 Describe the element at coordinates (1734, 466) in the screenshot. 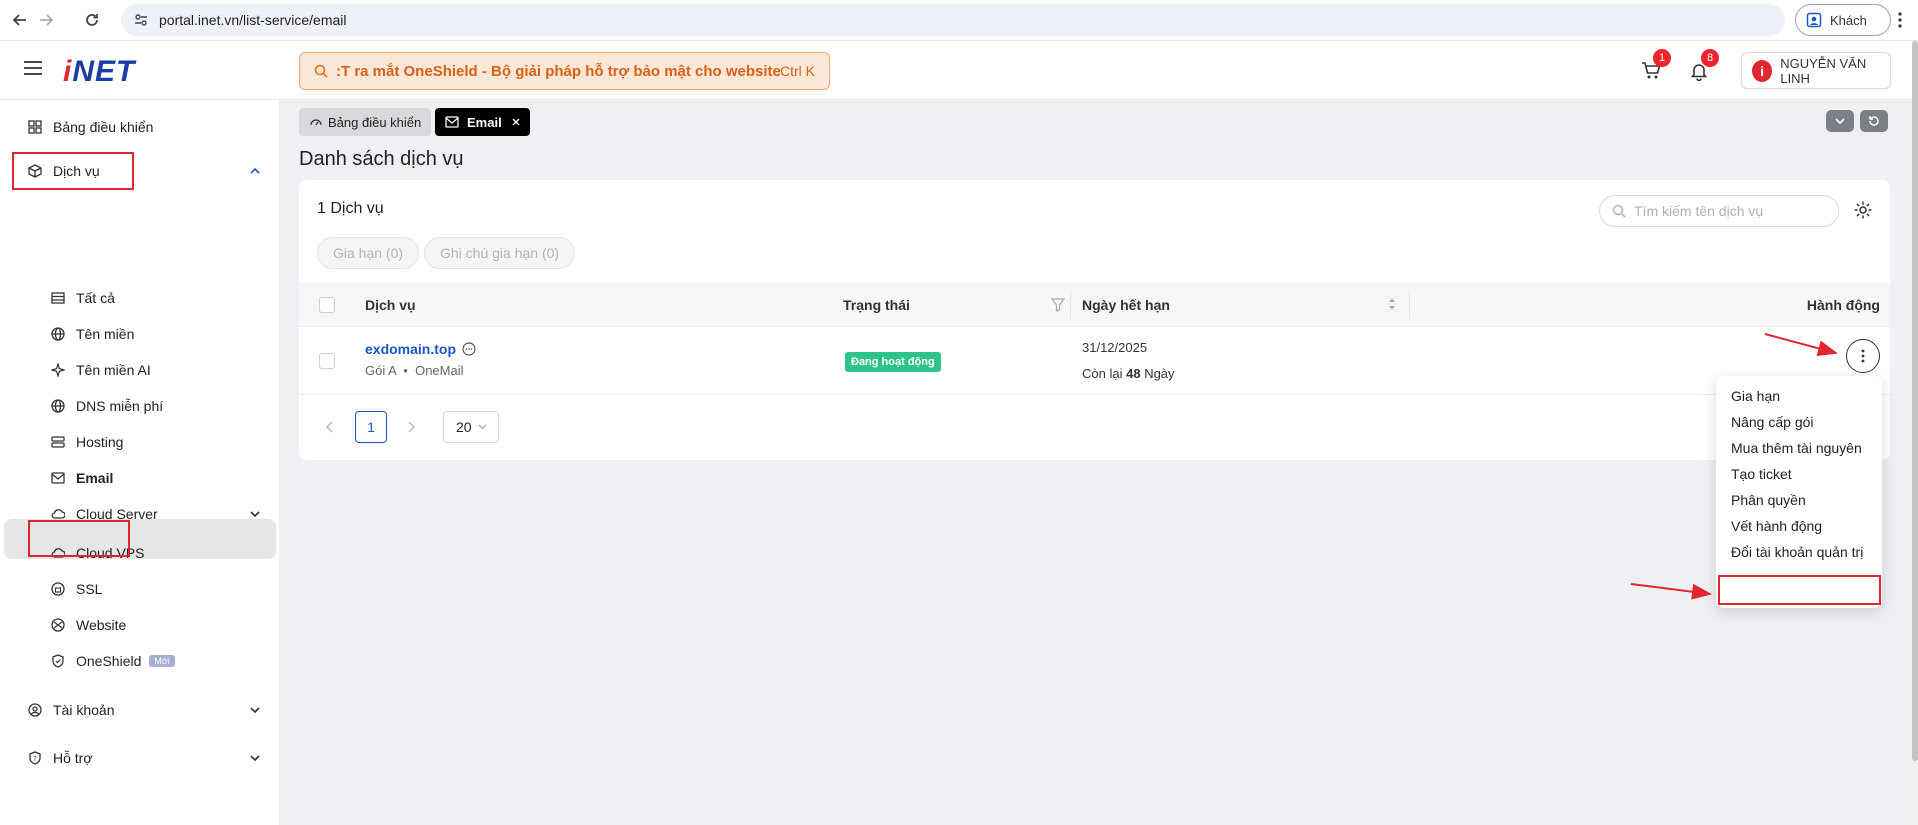

I see `annotation-arrows` at that location.